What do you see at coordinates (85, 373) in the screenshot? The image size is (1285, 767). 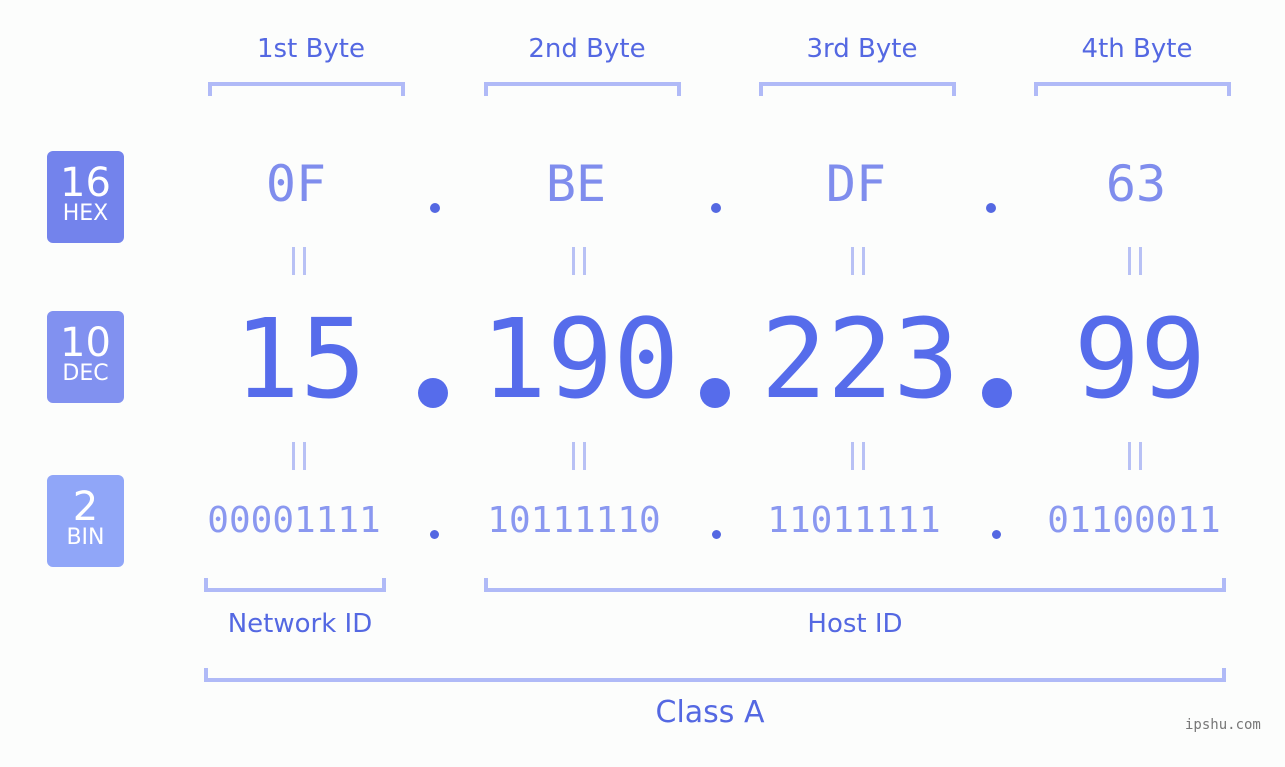 I see `dec-badge-label: DEC` at bounding box center [85, 373].